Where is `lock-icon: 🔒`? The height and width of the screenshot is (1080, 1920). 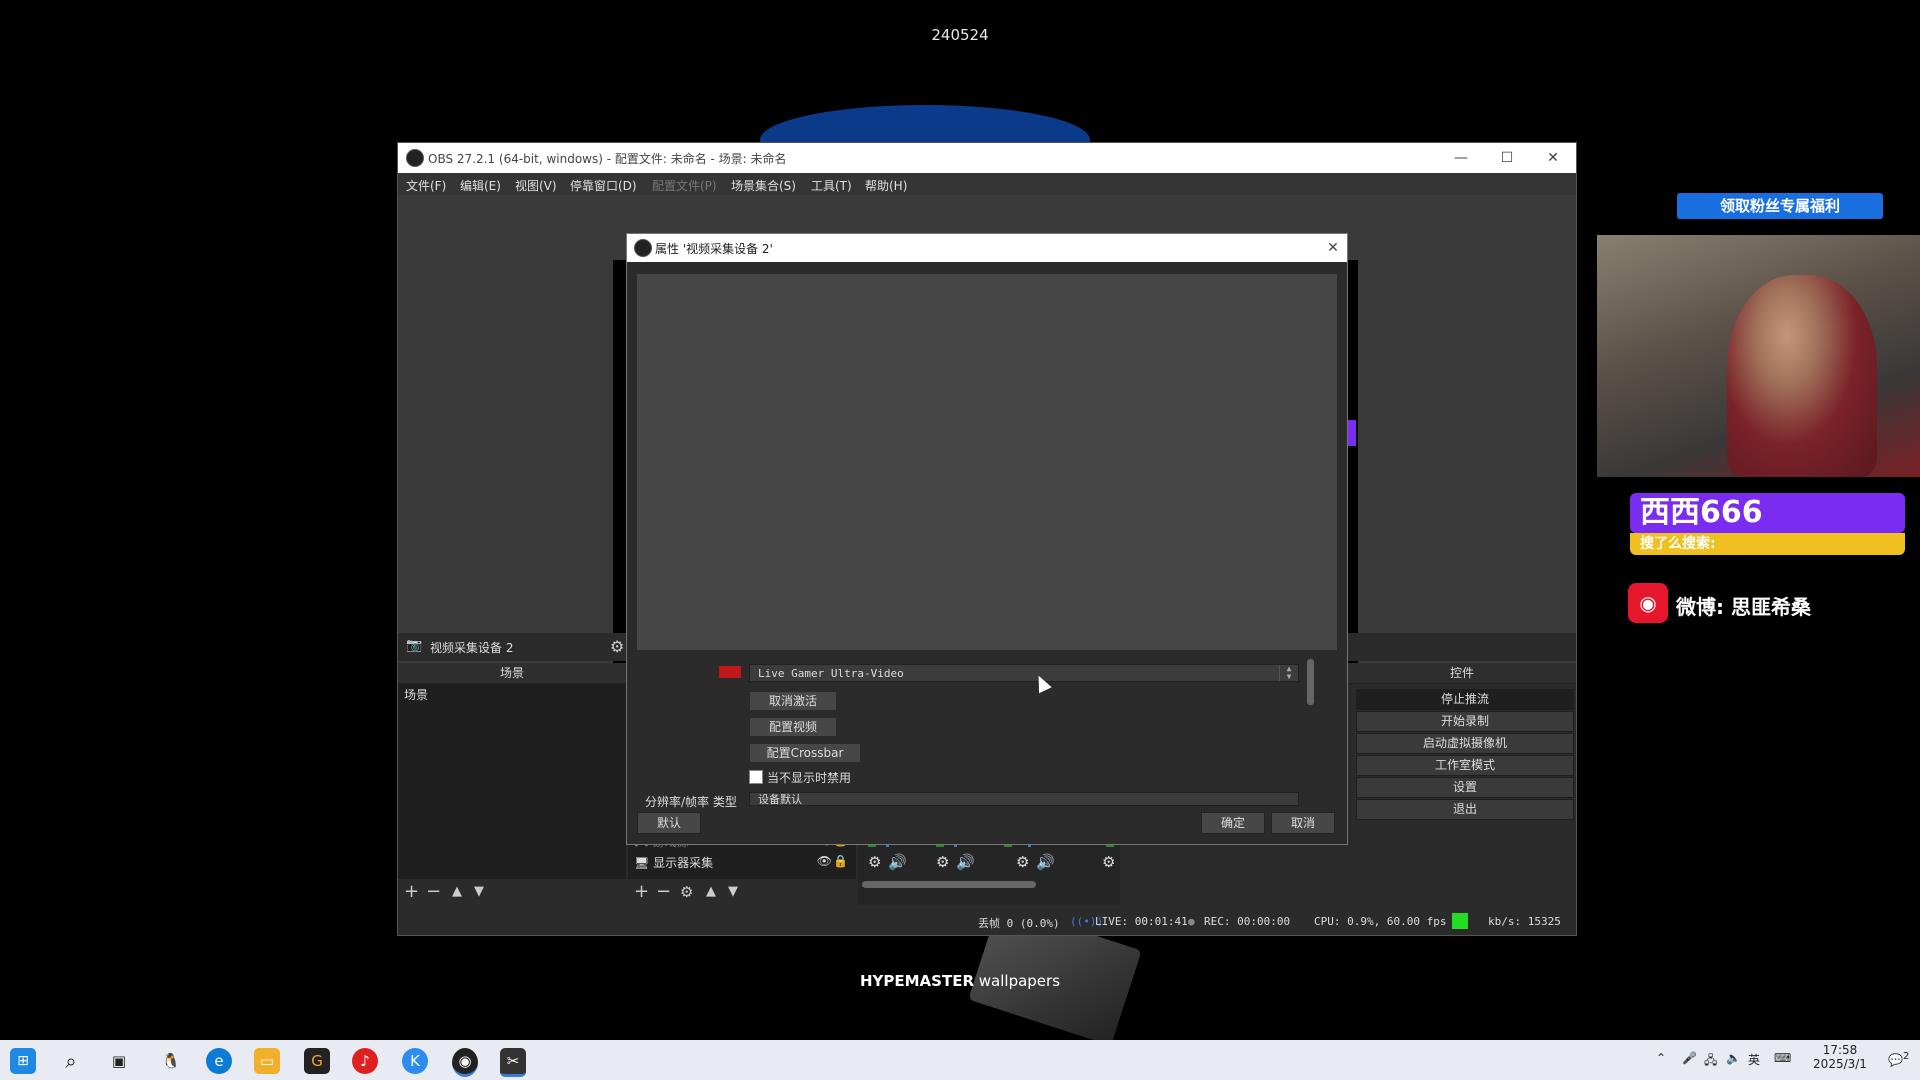 lock-icon: 🔒 is located at coordinates (840, 861).